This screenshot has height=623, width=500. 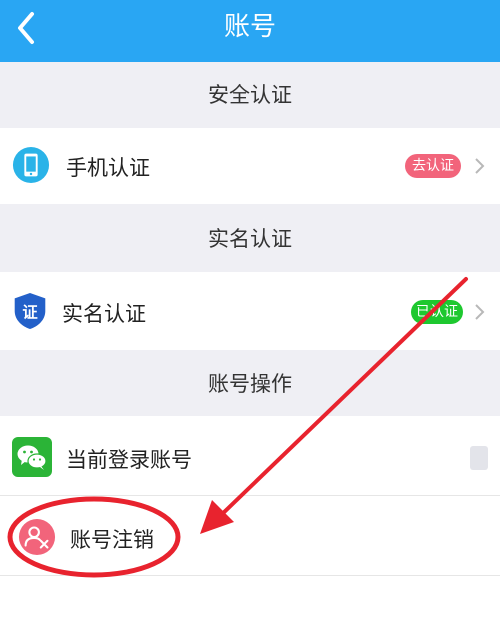 I want to click on shield-icon: 证, so click(x=30, y=311).